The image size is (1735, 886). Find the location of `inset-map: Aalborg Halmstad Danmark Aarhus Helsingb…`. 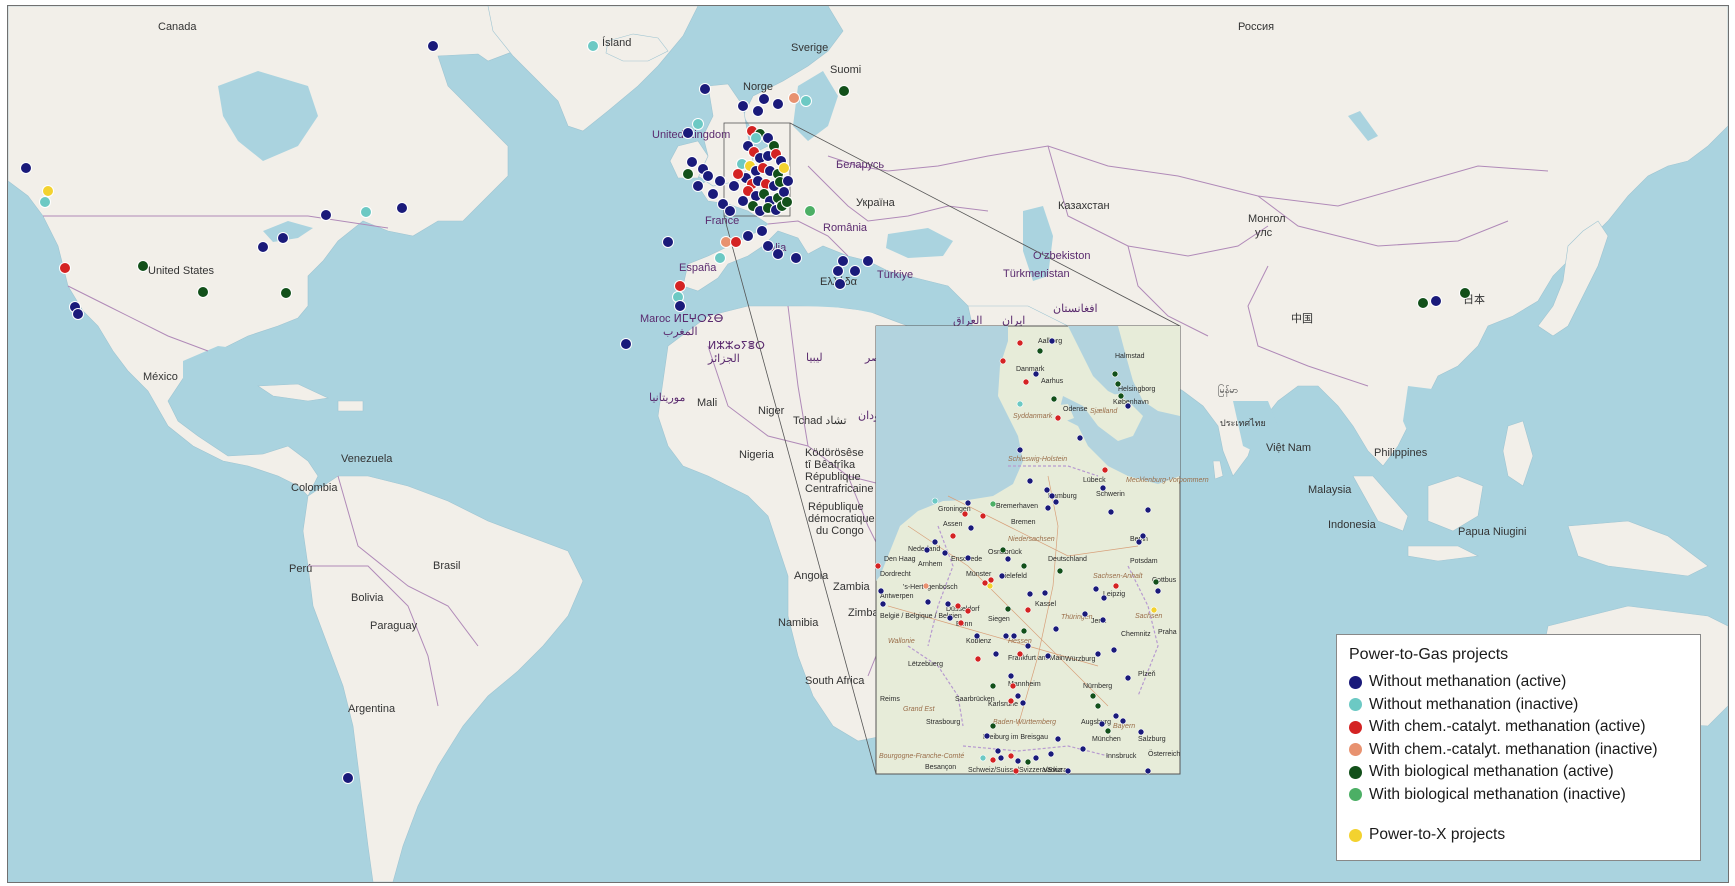

inset-map: Aalborg Halmstad Danmark Aarhus Helsingb… is located at coordinates (1041, 550).